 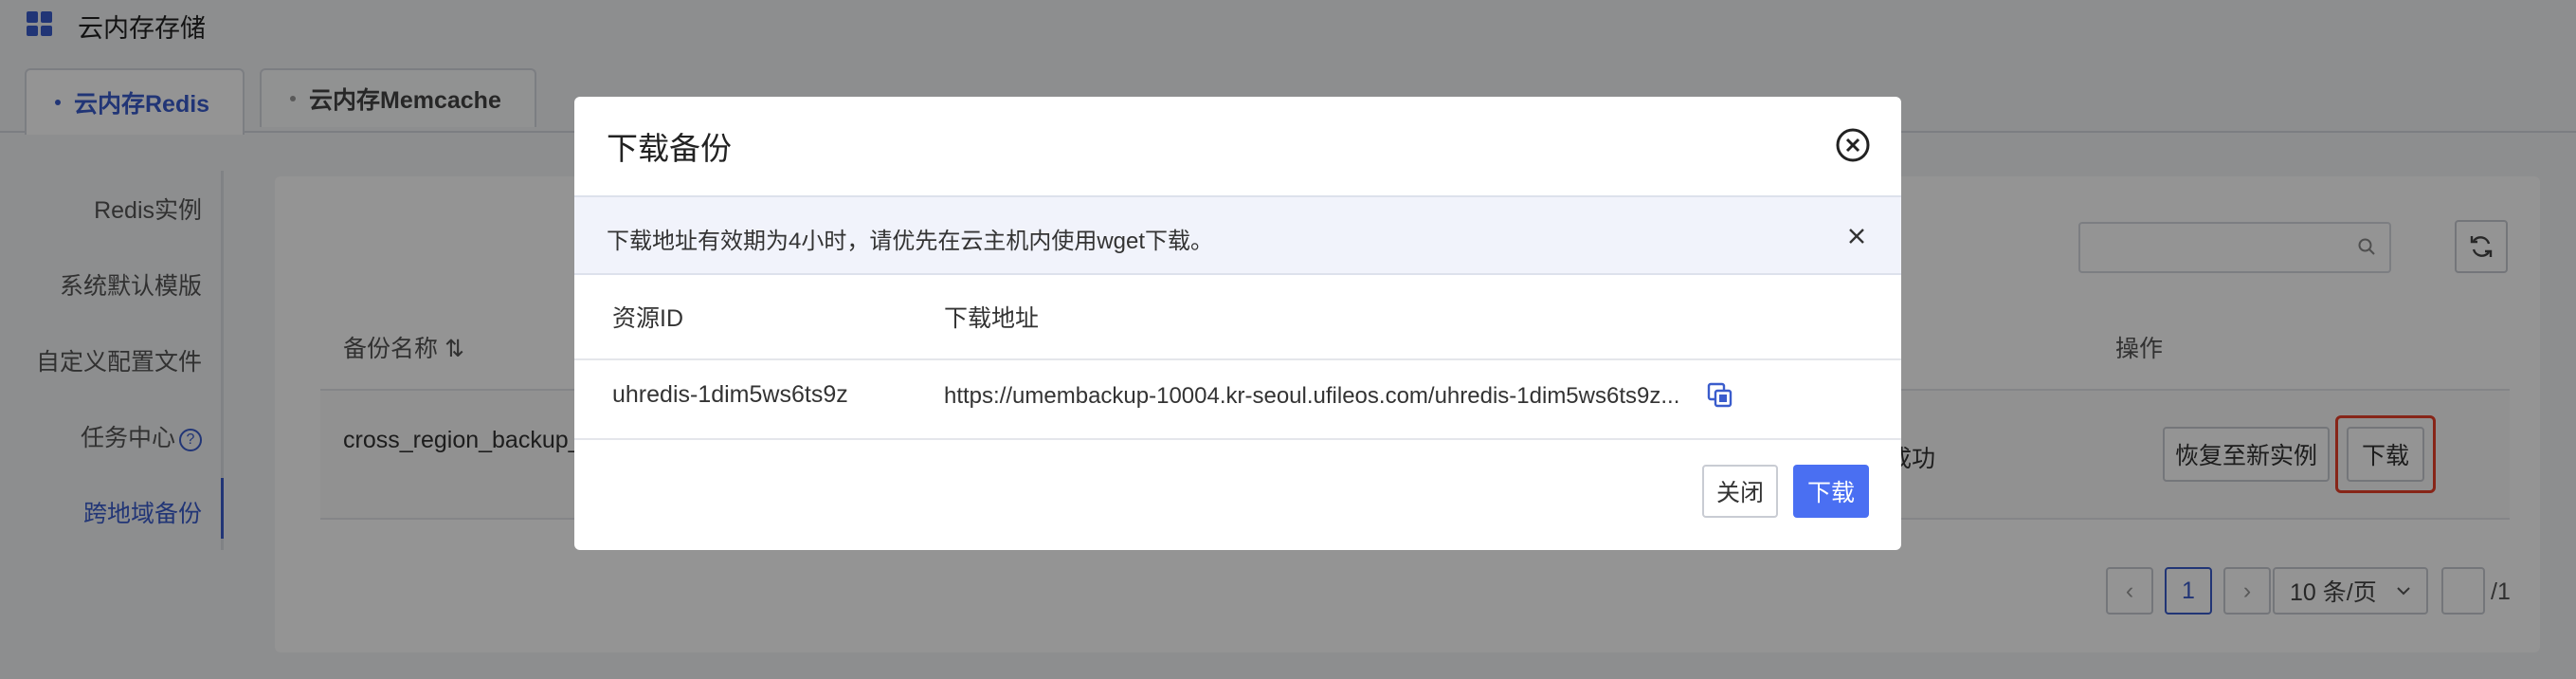 I want to click on copy-icon, so click(x=1720, y=395).